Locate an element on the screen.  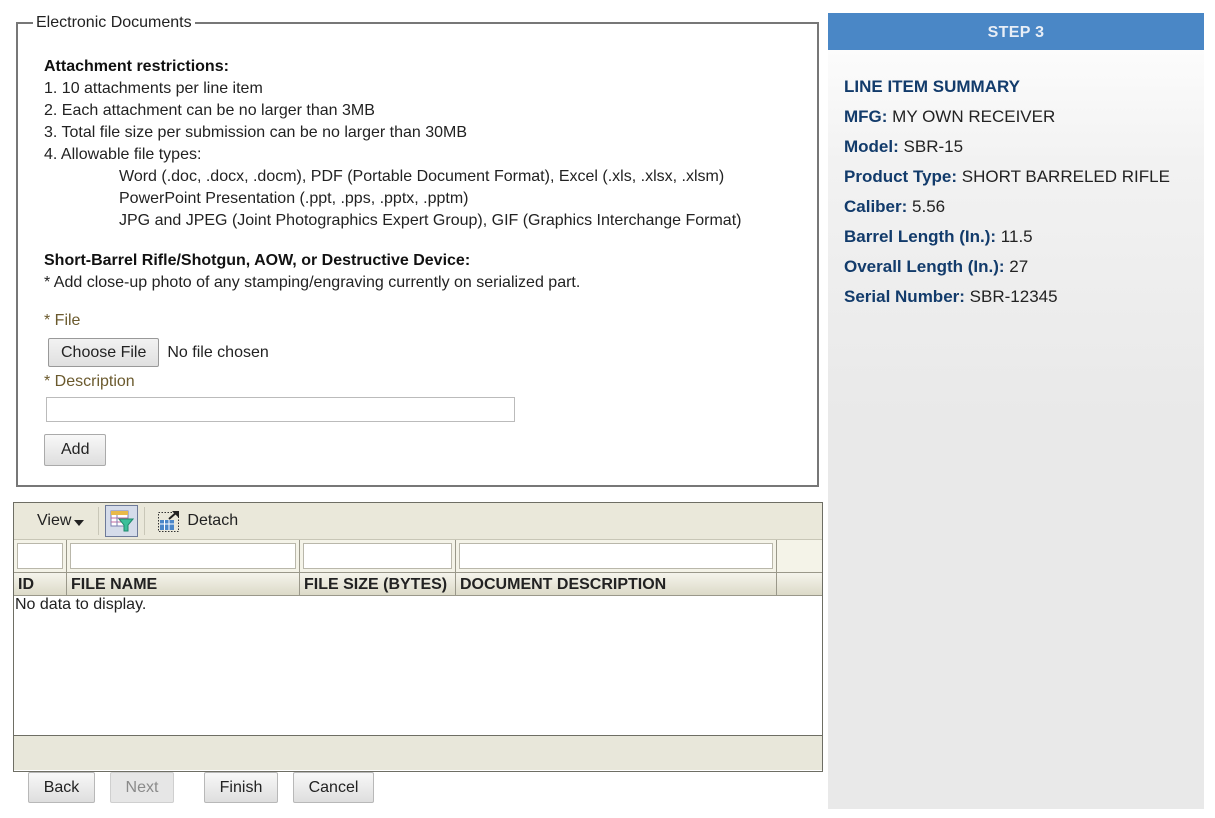
summary-value: SBR-15 is located at coordinates (933, 146).